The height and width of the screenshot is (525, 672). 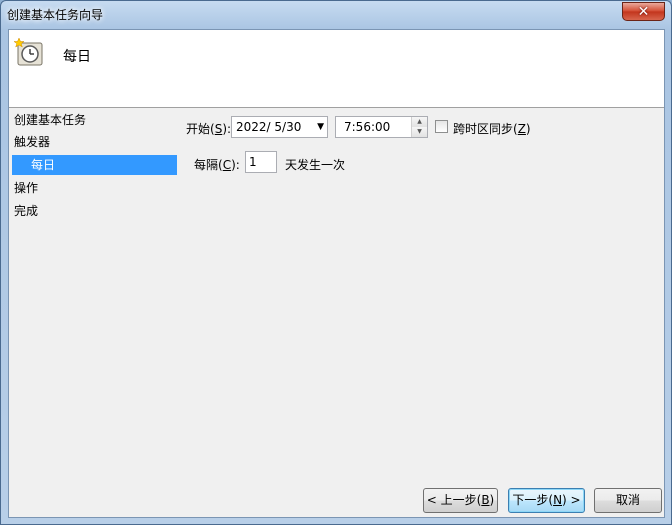 What do you see at coordinates (336, 69) in the screenshot?
I see `wizard-header: 每日` at bounding box center [336, 69].